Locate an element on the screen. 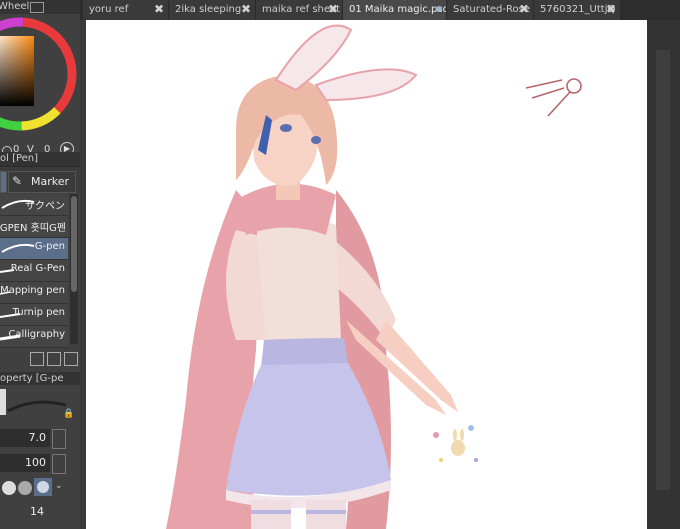 The width and height of the screenshot is (680, 529). tab-5760321: 5760321_UttjQ ✖ is located at coordinates (577, 10).